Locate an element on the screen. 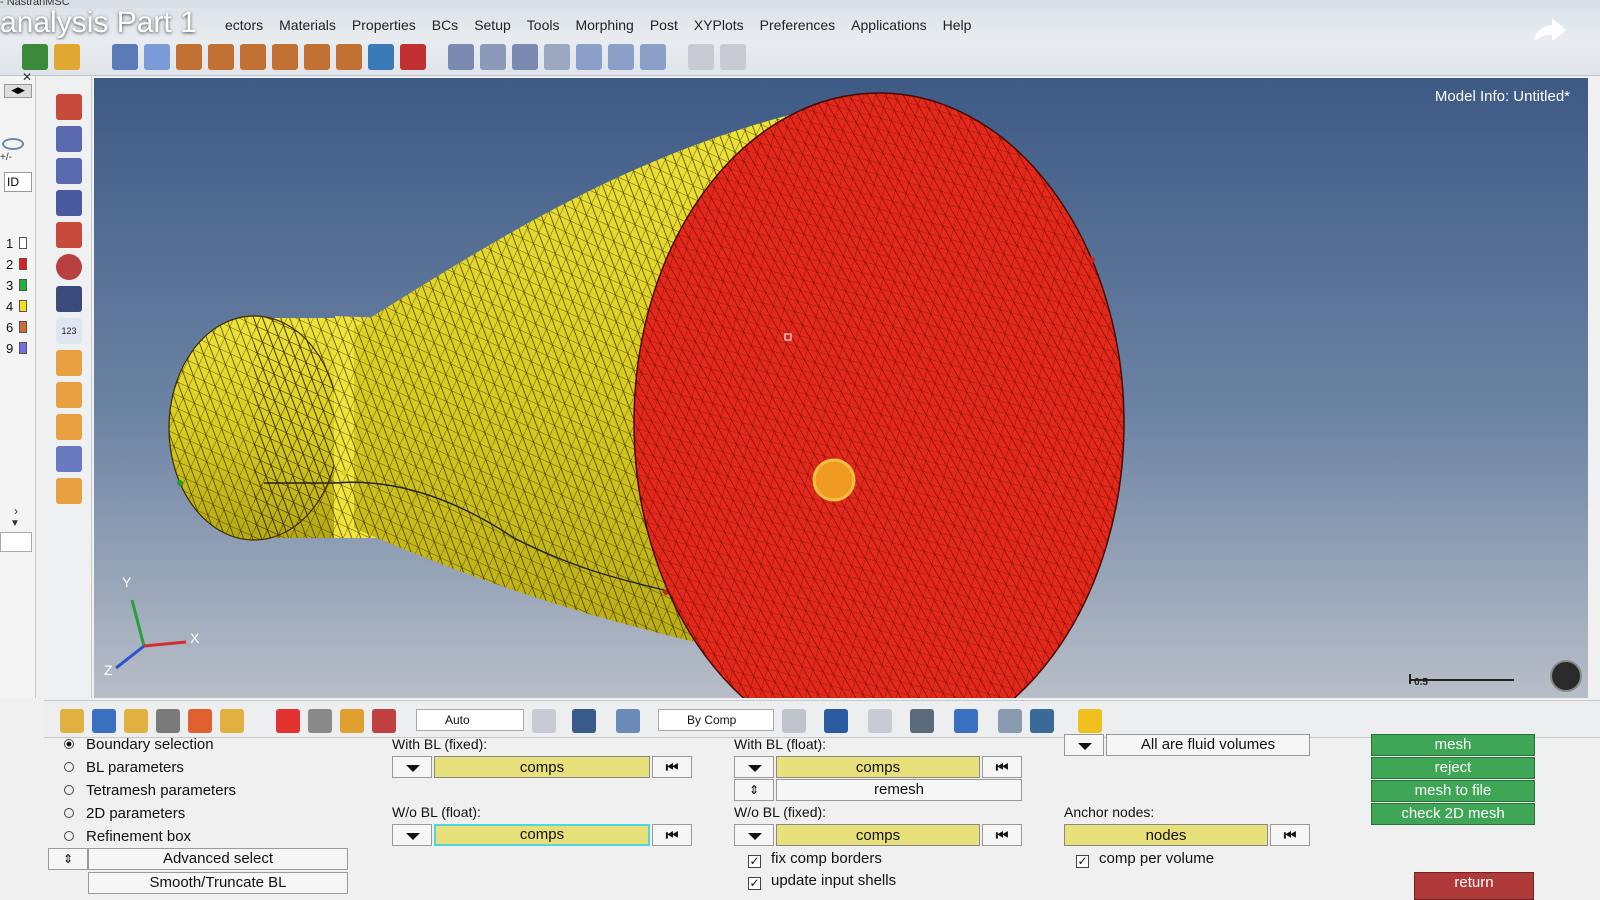 Image resolution: width=1600 pixels, height=900 pixels. fluid-volumes-dropdown is located at coordinates (1084, 745).